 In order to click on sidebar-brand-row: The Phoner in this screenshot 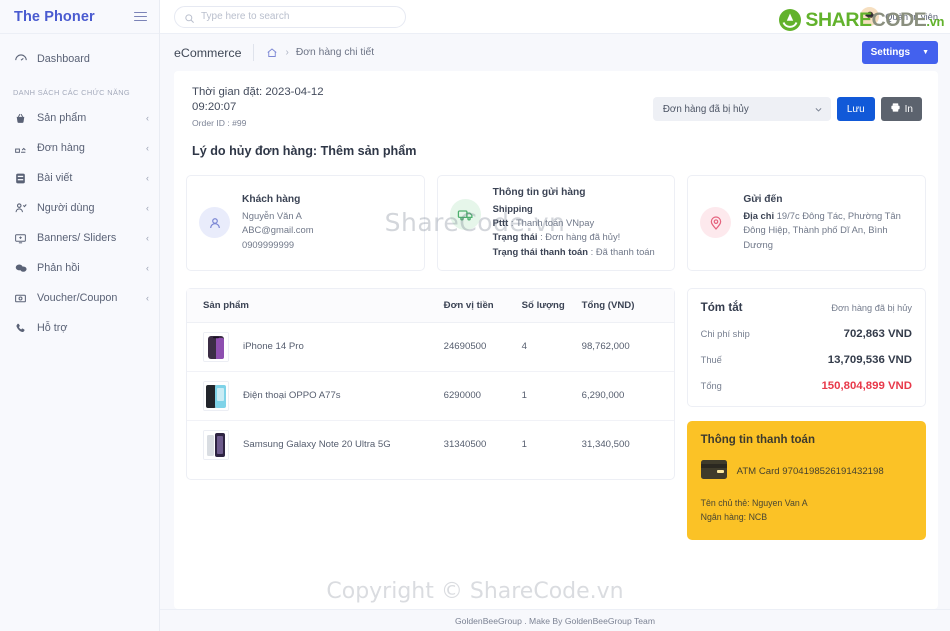, I will do `click(79, 17)`.